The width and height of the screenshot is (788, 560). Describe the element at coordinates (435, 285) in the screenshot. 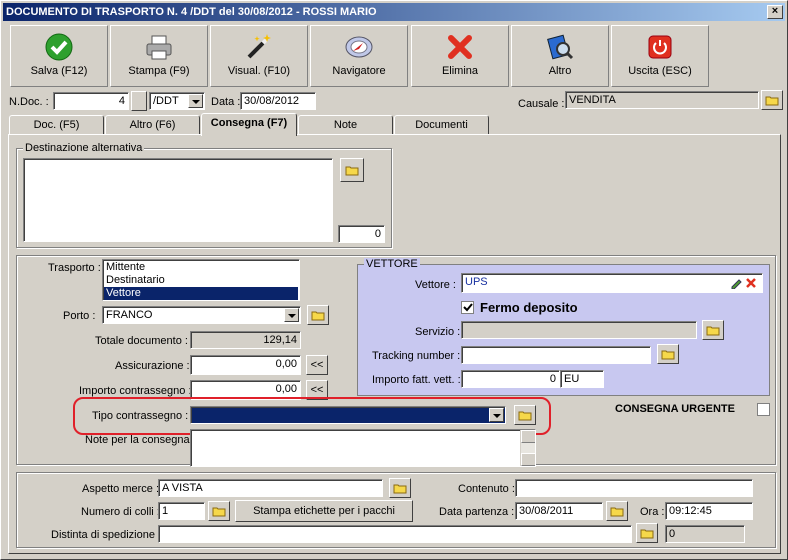

I see `vettore-label: Vettore :` at that location.